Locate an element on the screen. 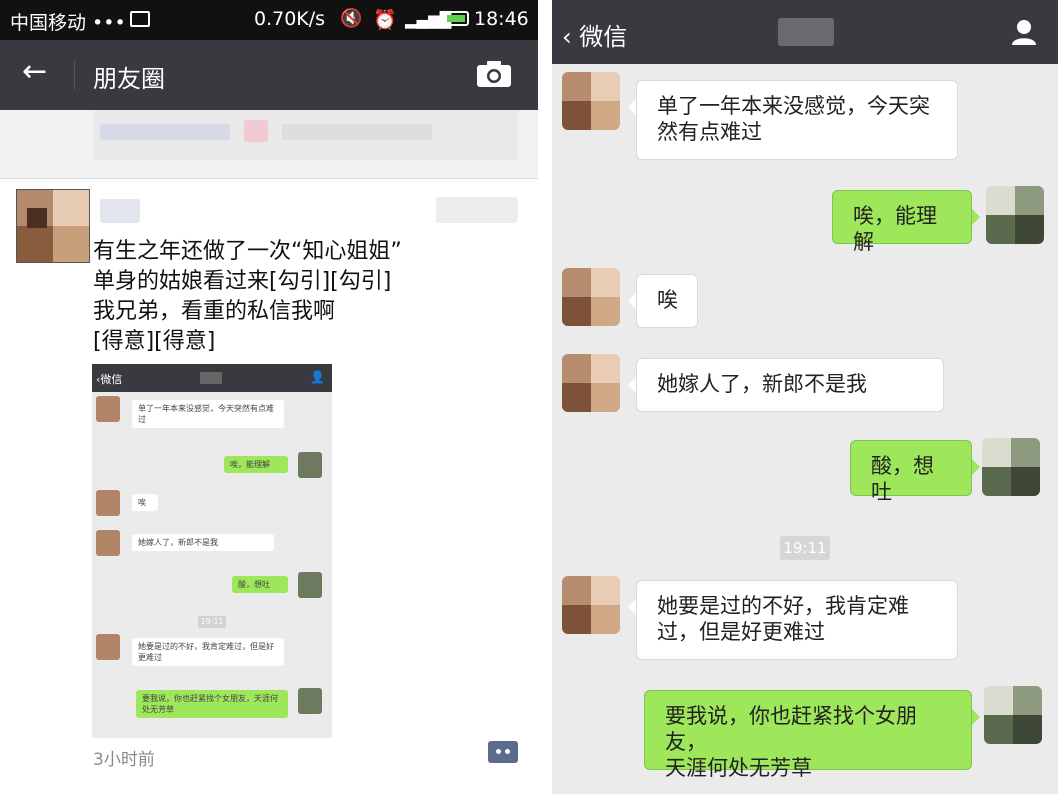 This screenshot has height=794, width=1058. clock: 18:46 is located at coordinates (501, 19).